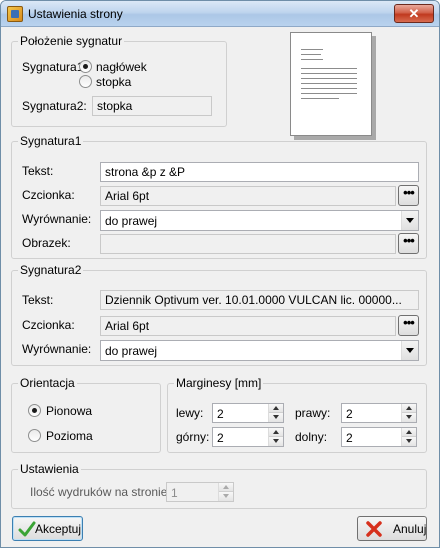 The height and width of the screenshot is (548, 440). Describe the element at coordinates (51, 141) in the screenshot. I see `group-title: Sygnatura1` at that location.